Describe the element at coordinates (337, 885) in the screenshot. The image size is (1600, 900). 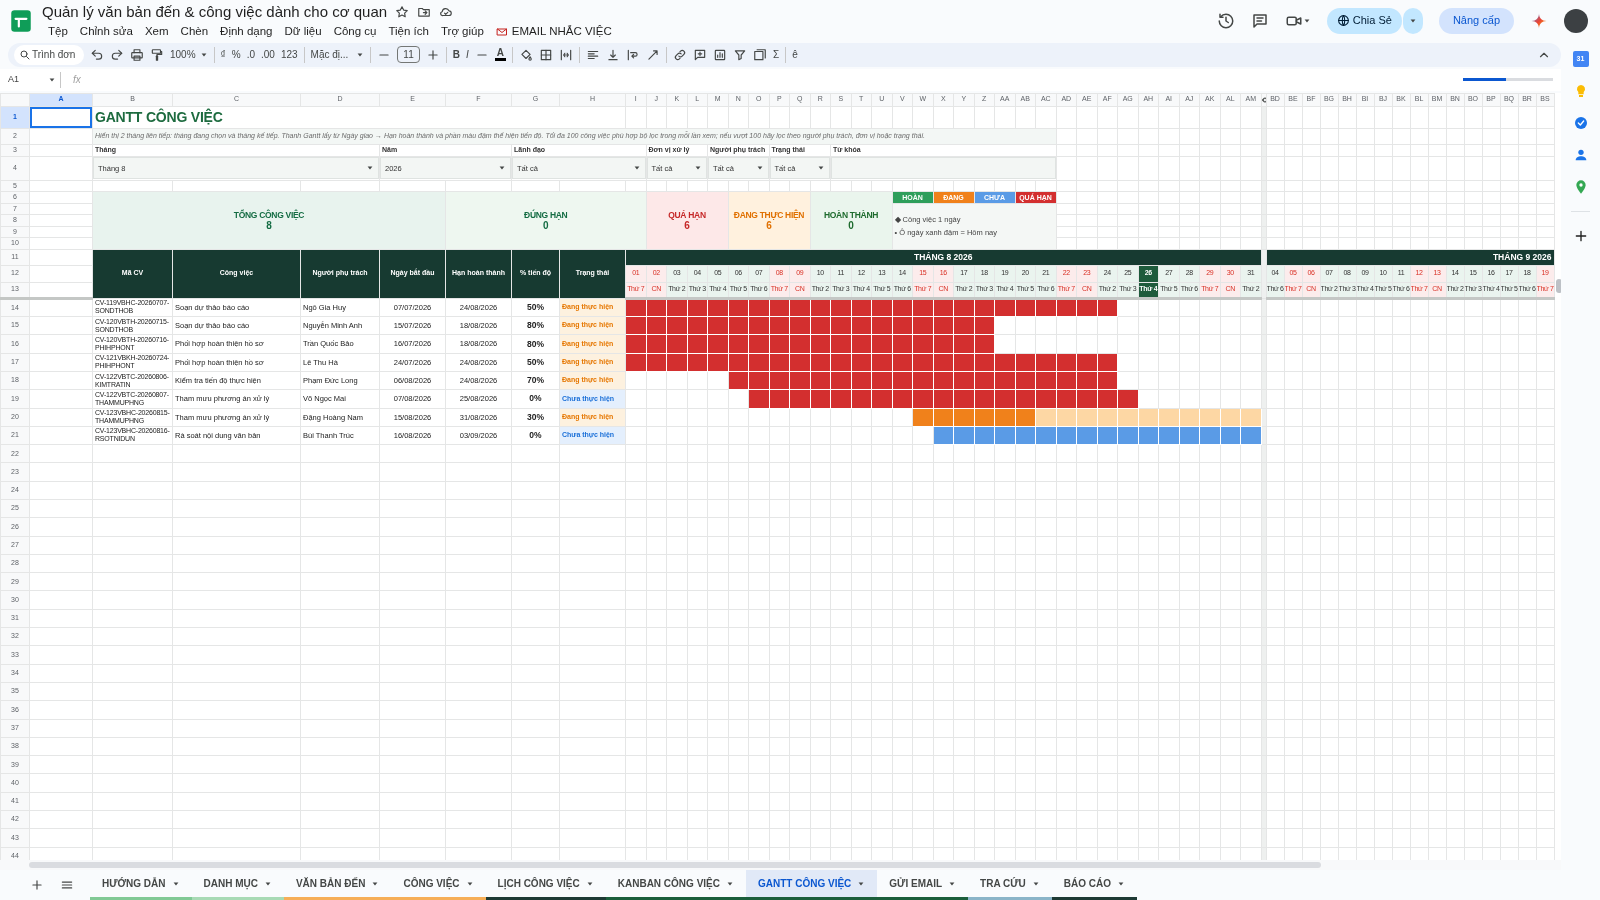
I see `sheet-tab: VĂN BẢN ĐẾN` at that location.